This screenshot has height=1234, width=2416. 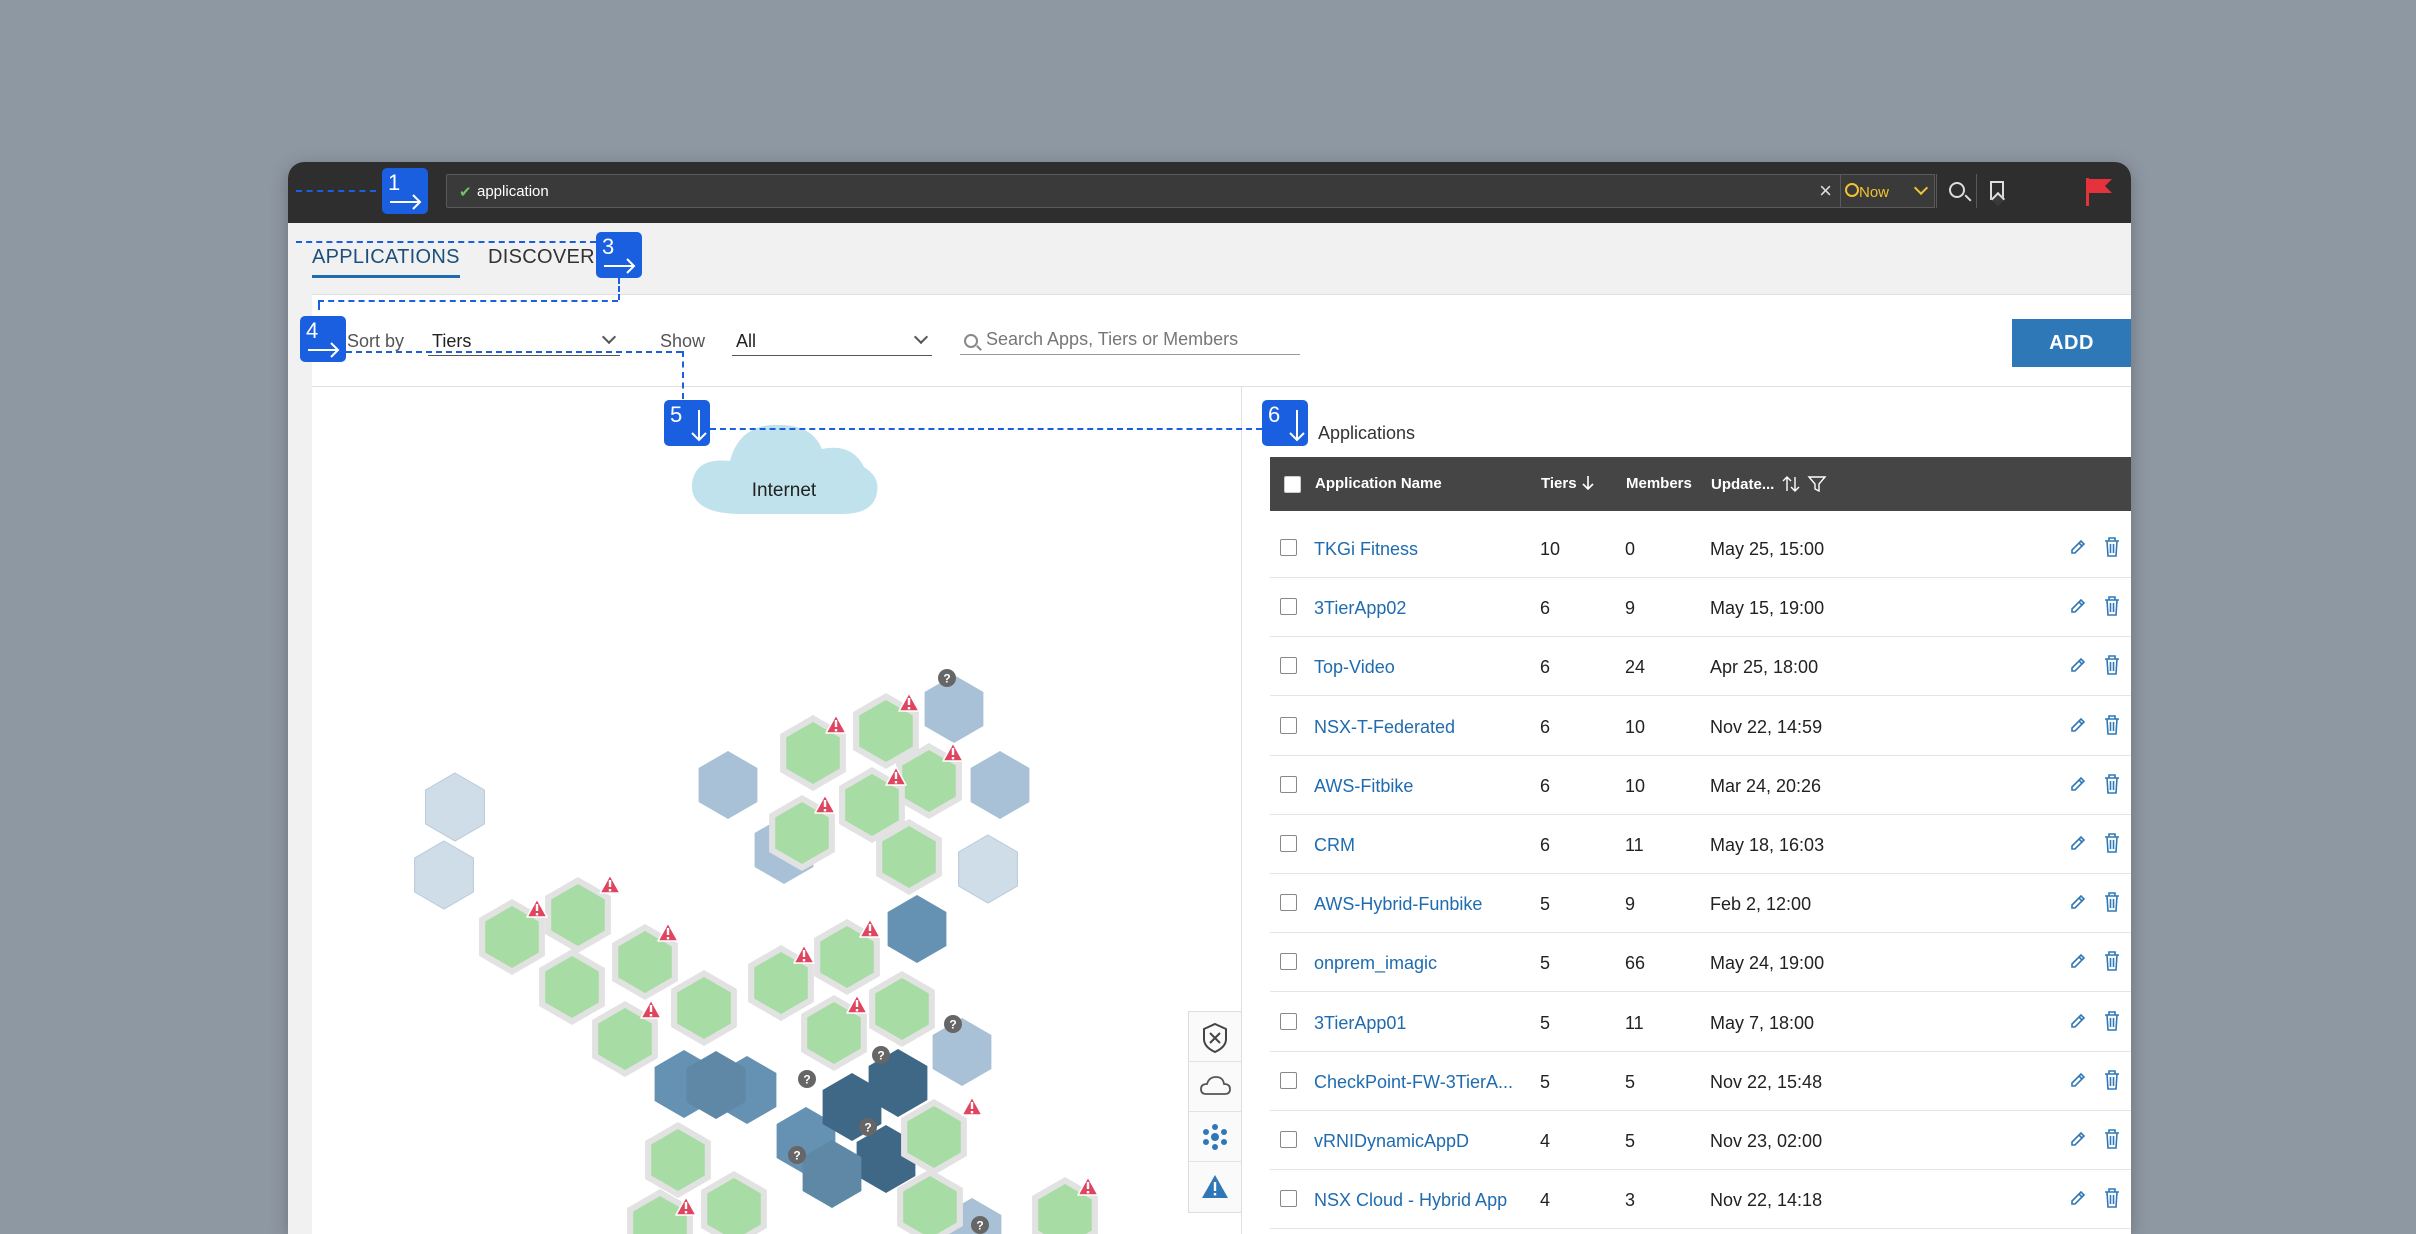 I want to click on search-query: application, so click(x=513, y=191).